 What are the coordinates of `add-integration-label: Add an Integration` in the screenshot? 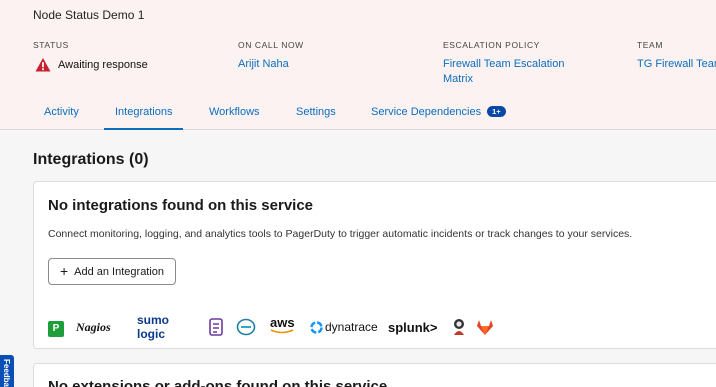 It's located at (119, 271).